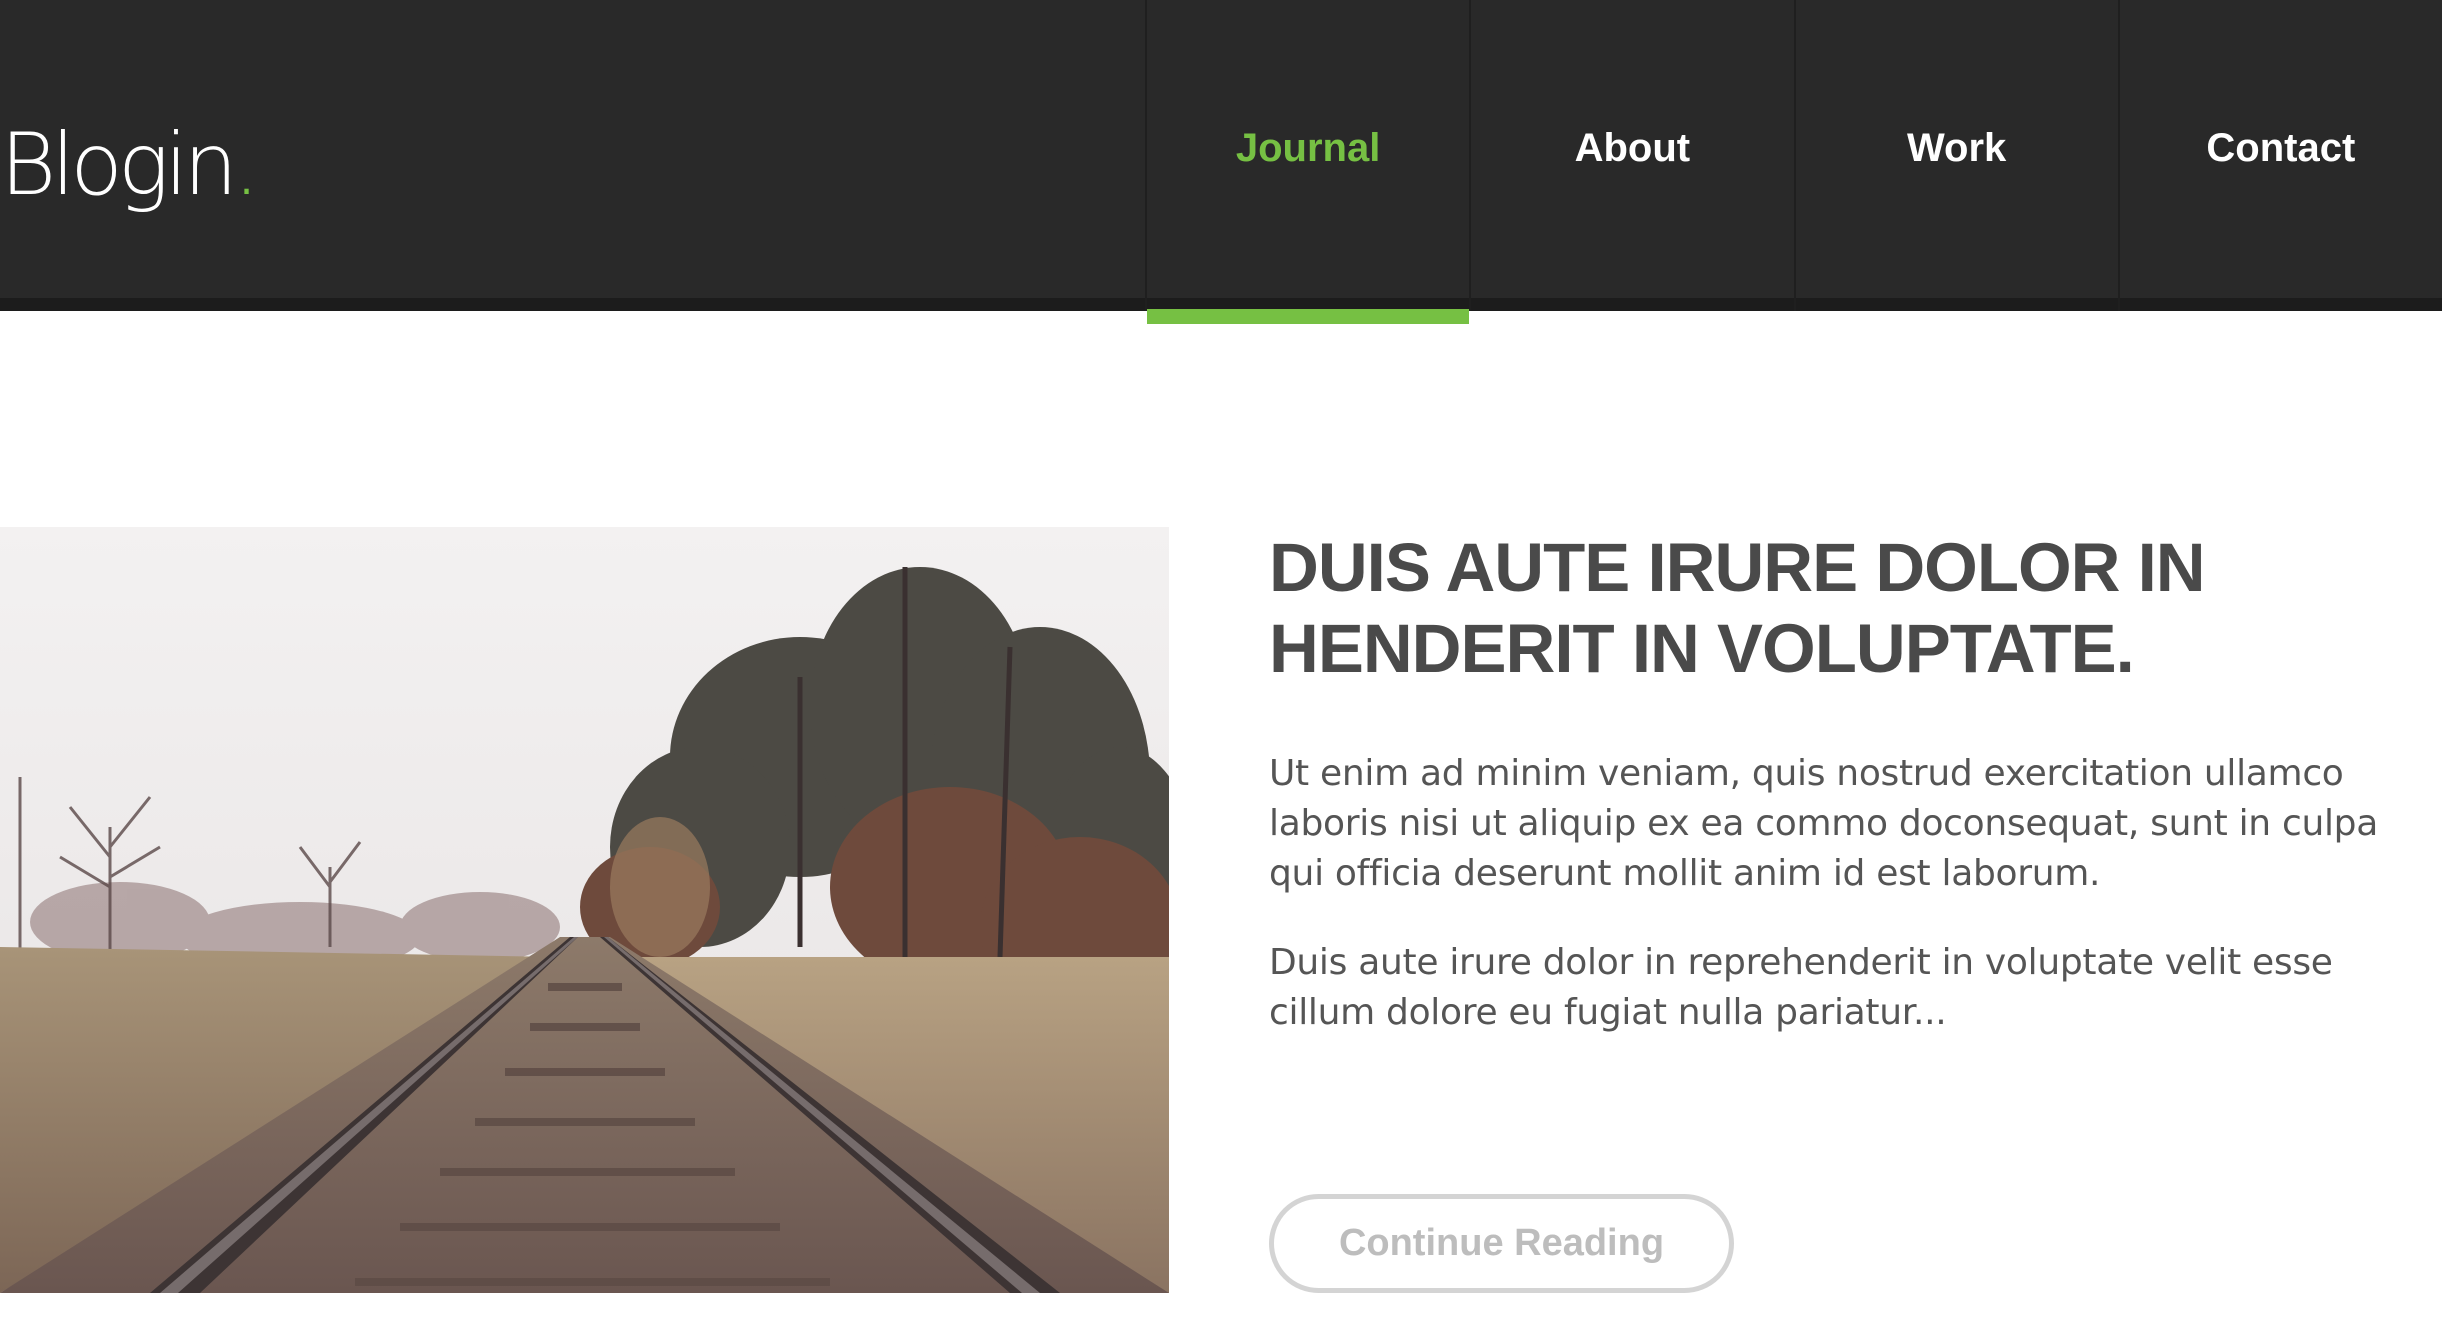 Image resolution: width=2442 pixels, height=1323 pixels. I want to click on continue-reading-label: Continue Reading, so click(1501, 1243).